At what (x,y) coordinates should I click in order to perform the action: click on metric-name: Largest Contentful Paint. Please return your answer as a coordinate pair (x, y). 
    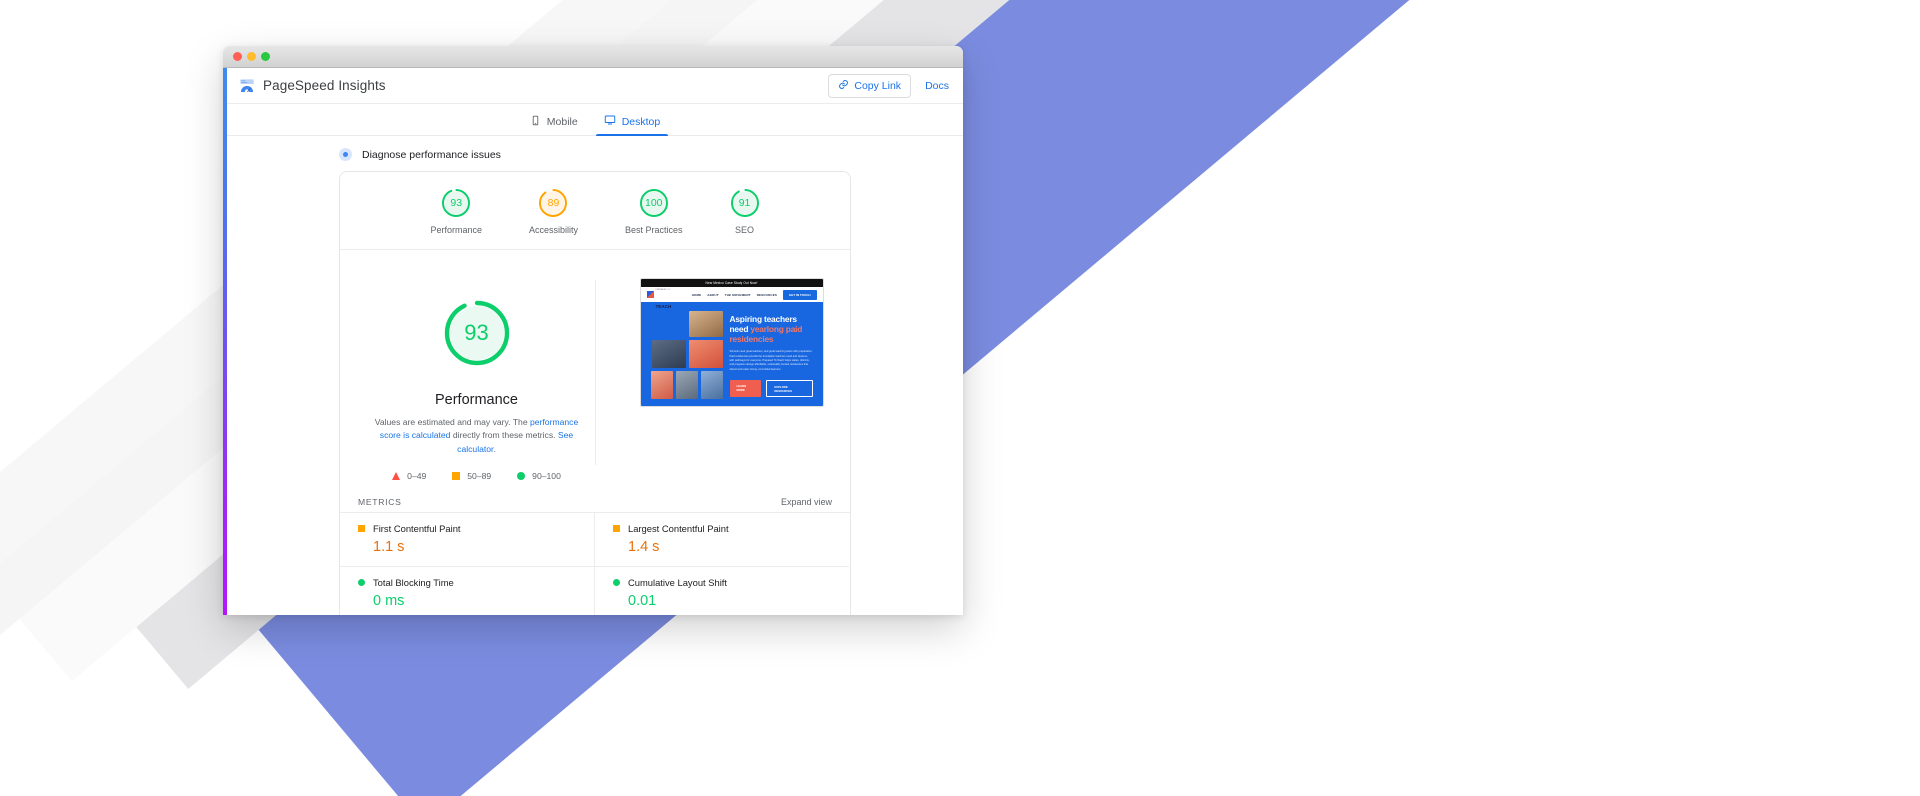
    Looking at the image, I should click on (678, 528).